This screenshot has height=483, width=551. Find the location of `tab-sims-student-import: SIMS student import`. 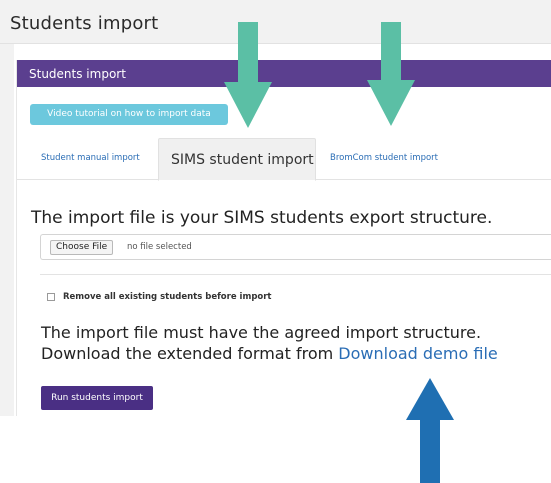

tab-sims-student-import: SIMS student import is located at coordinates (237, 159).